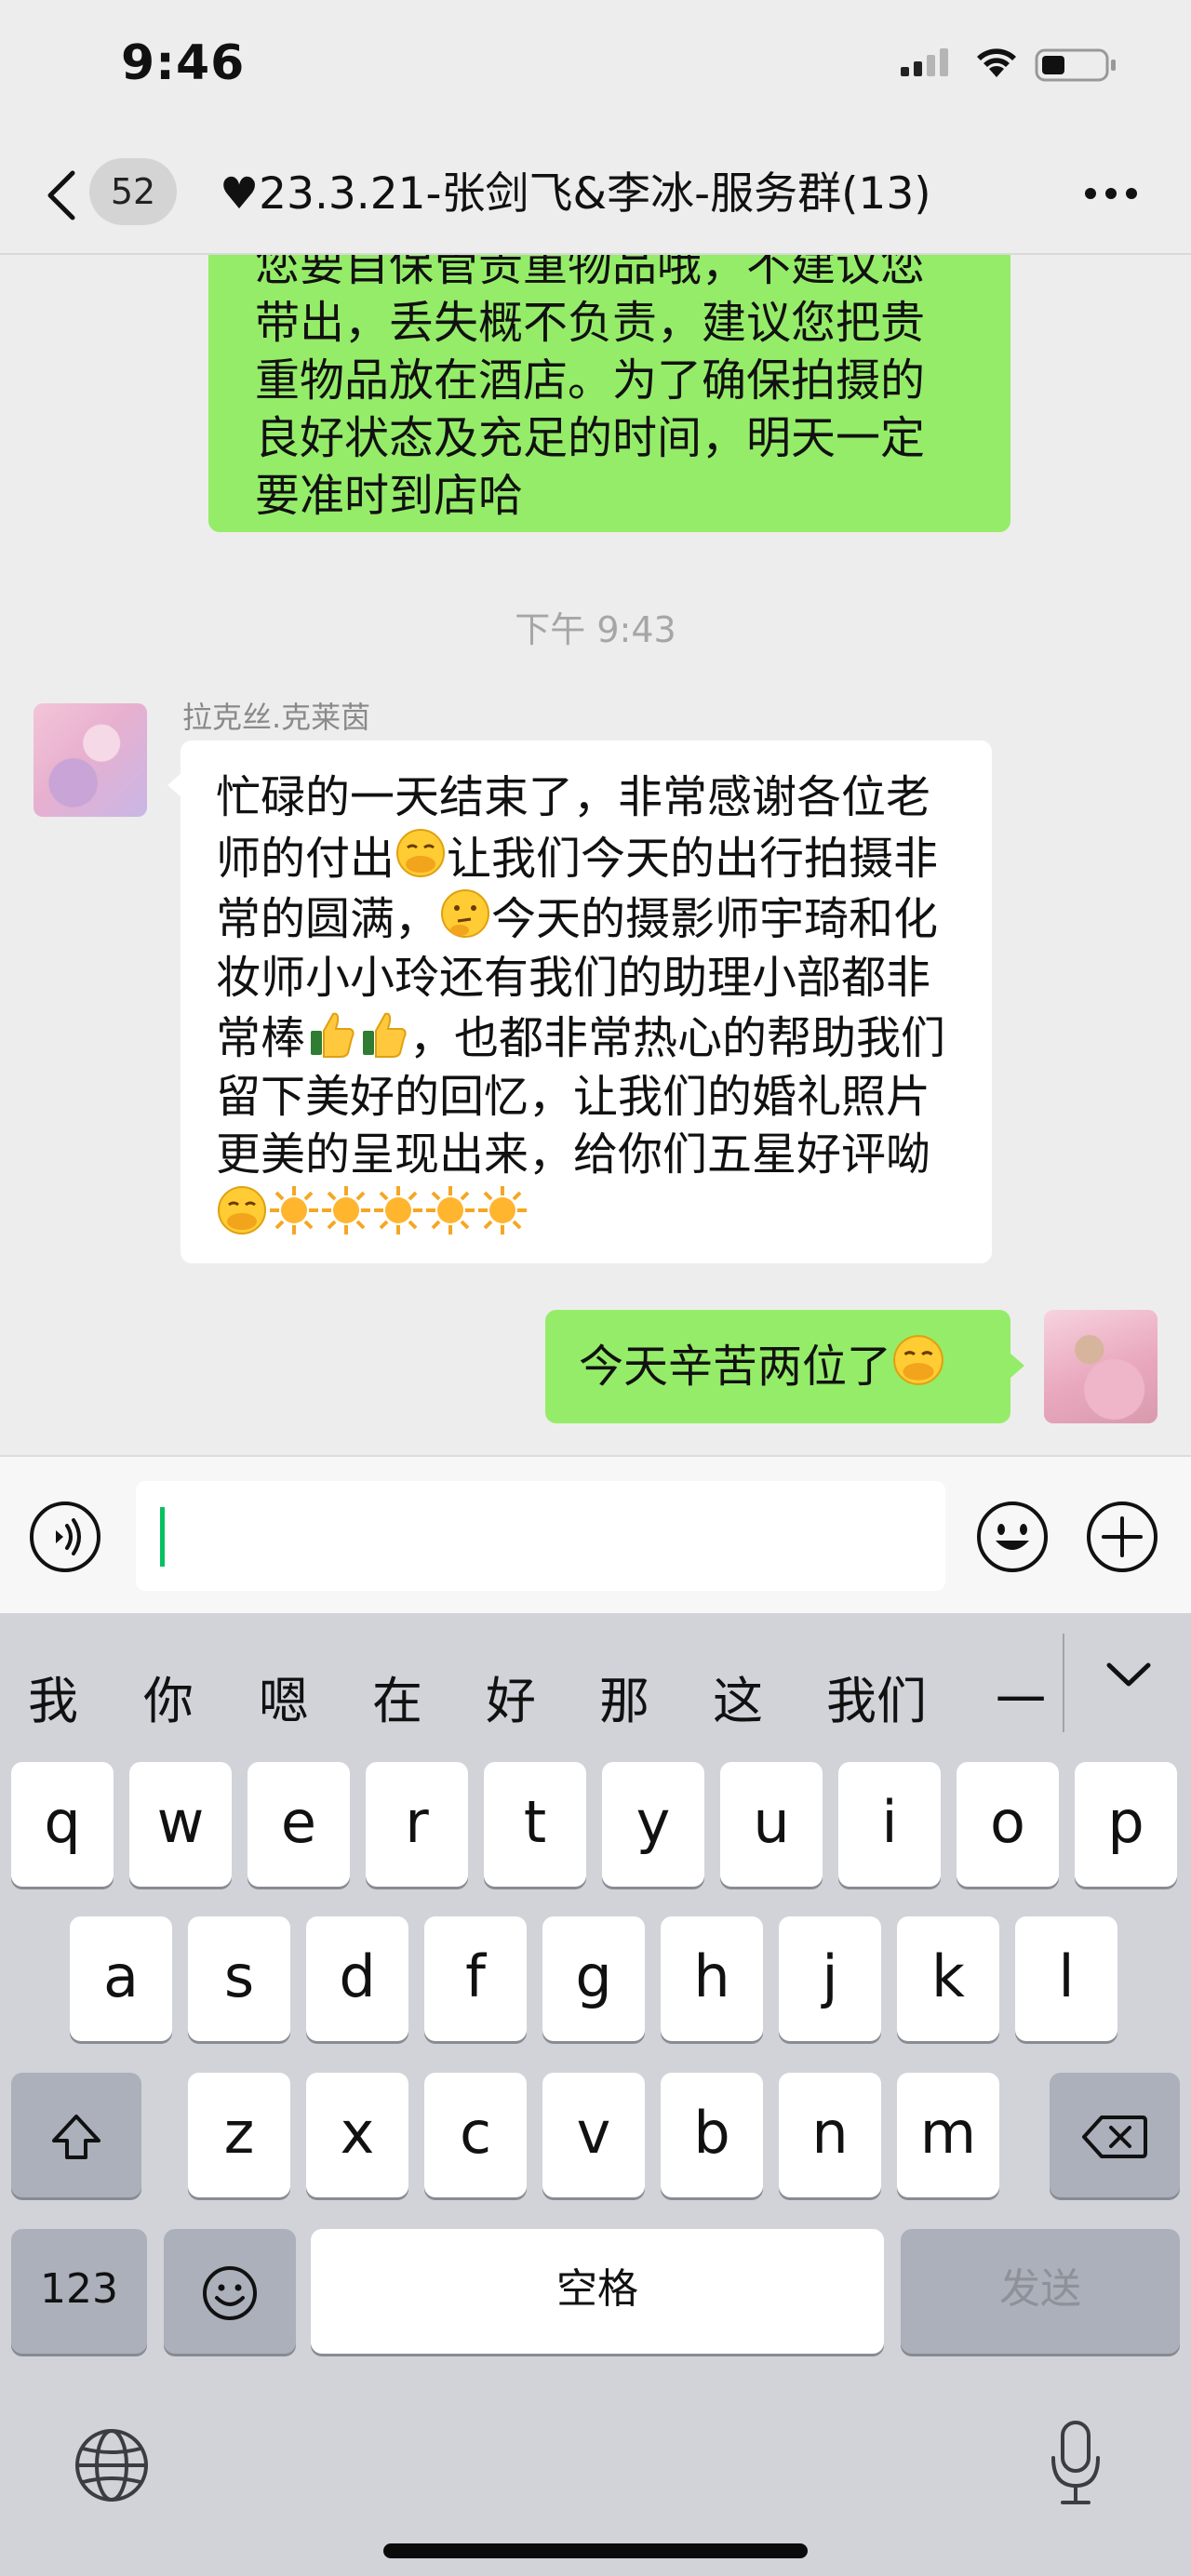 The image size is (1191, 2576). Describe the element at coordinates (90, 760) in the screenshot. I see `sender-avatar` at that location.